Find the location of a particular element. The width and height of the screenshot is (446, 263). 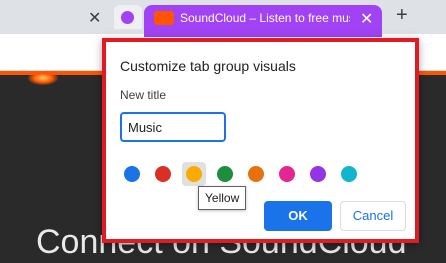

swatch-green-circle is located at coordinates (225, 174).